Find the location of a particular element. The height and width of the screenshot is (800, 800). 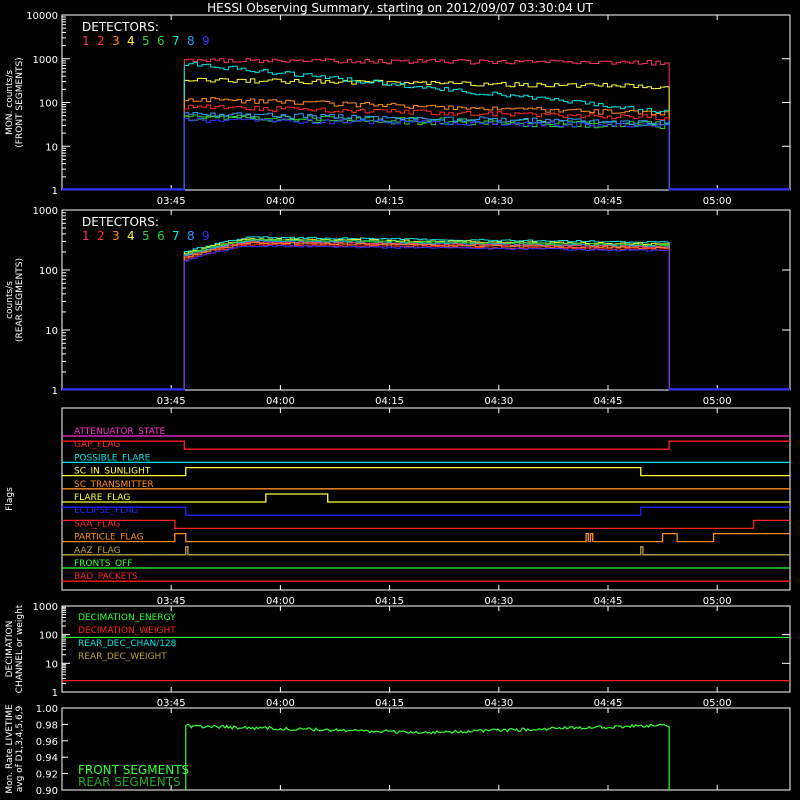

flags-ylabel: Flags is located at coordinates (10, 499).